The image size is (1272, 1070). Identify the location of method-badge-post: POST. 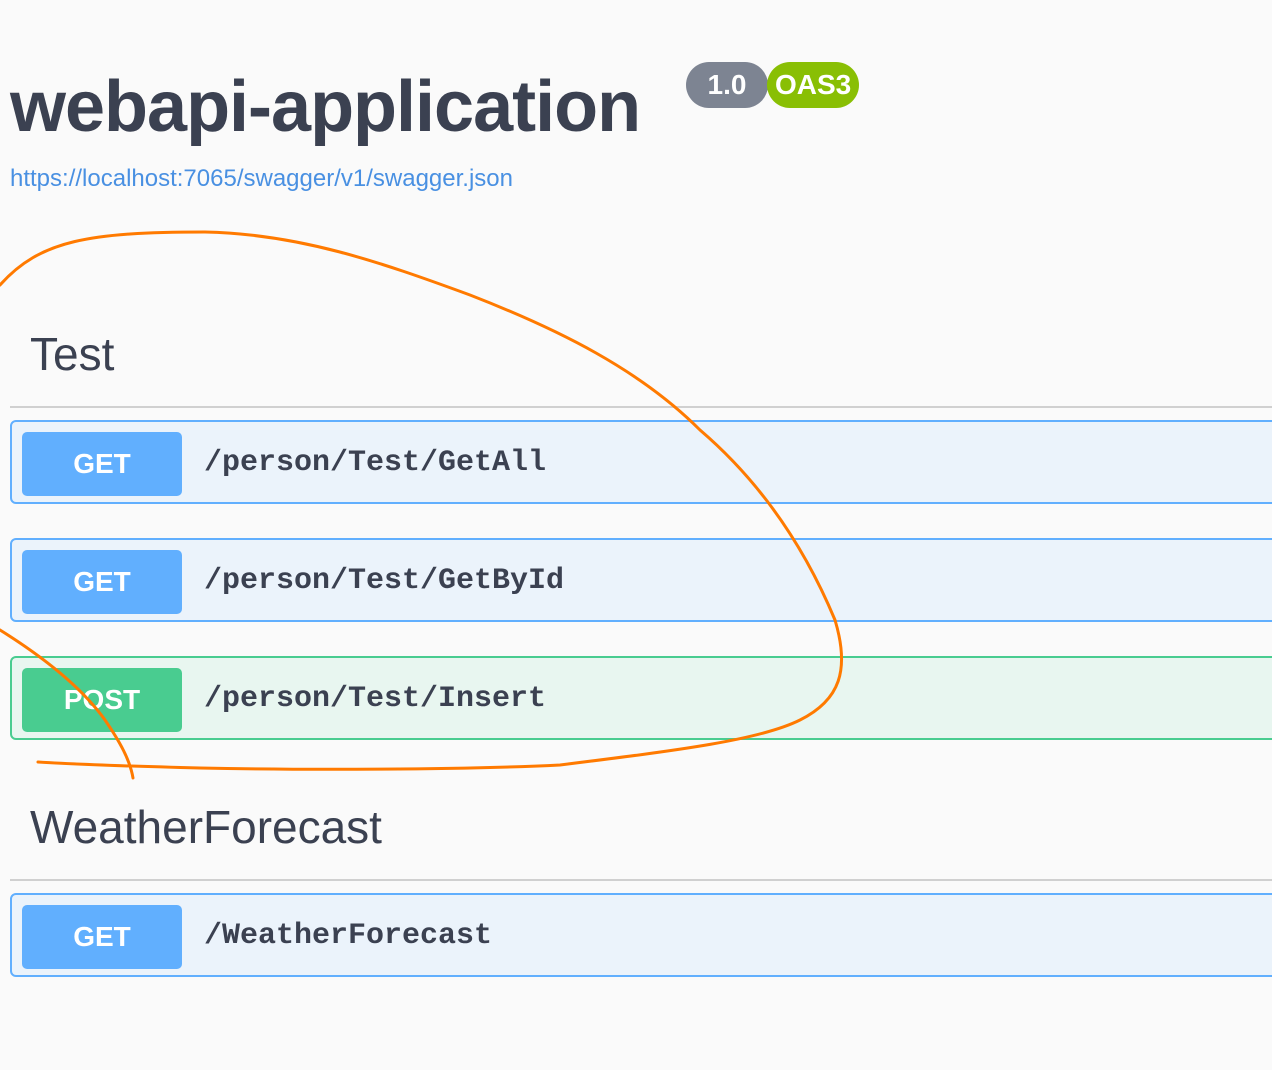
(102, 700).